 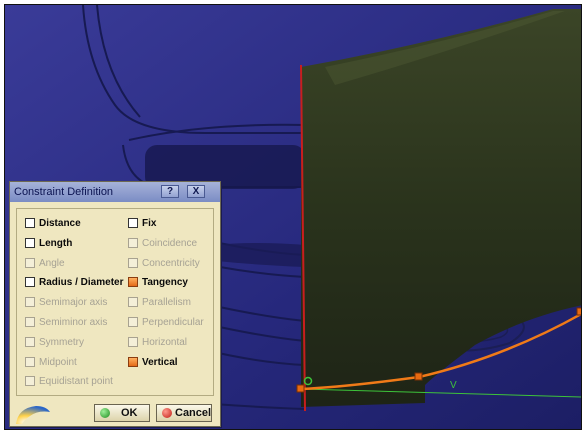 What do you see at coordinates (418, 376) in the screenshot?
I see `curve-control-point` at bounding box center [418, 376].